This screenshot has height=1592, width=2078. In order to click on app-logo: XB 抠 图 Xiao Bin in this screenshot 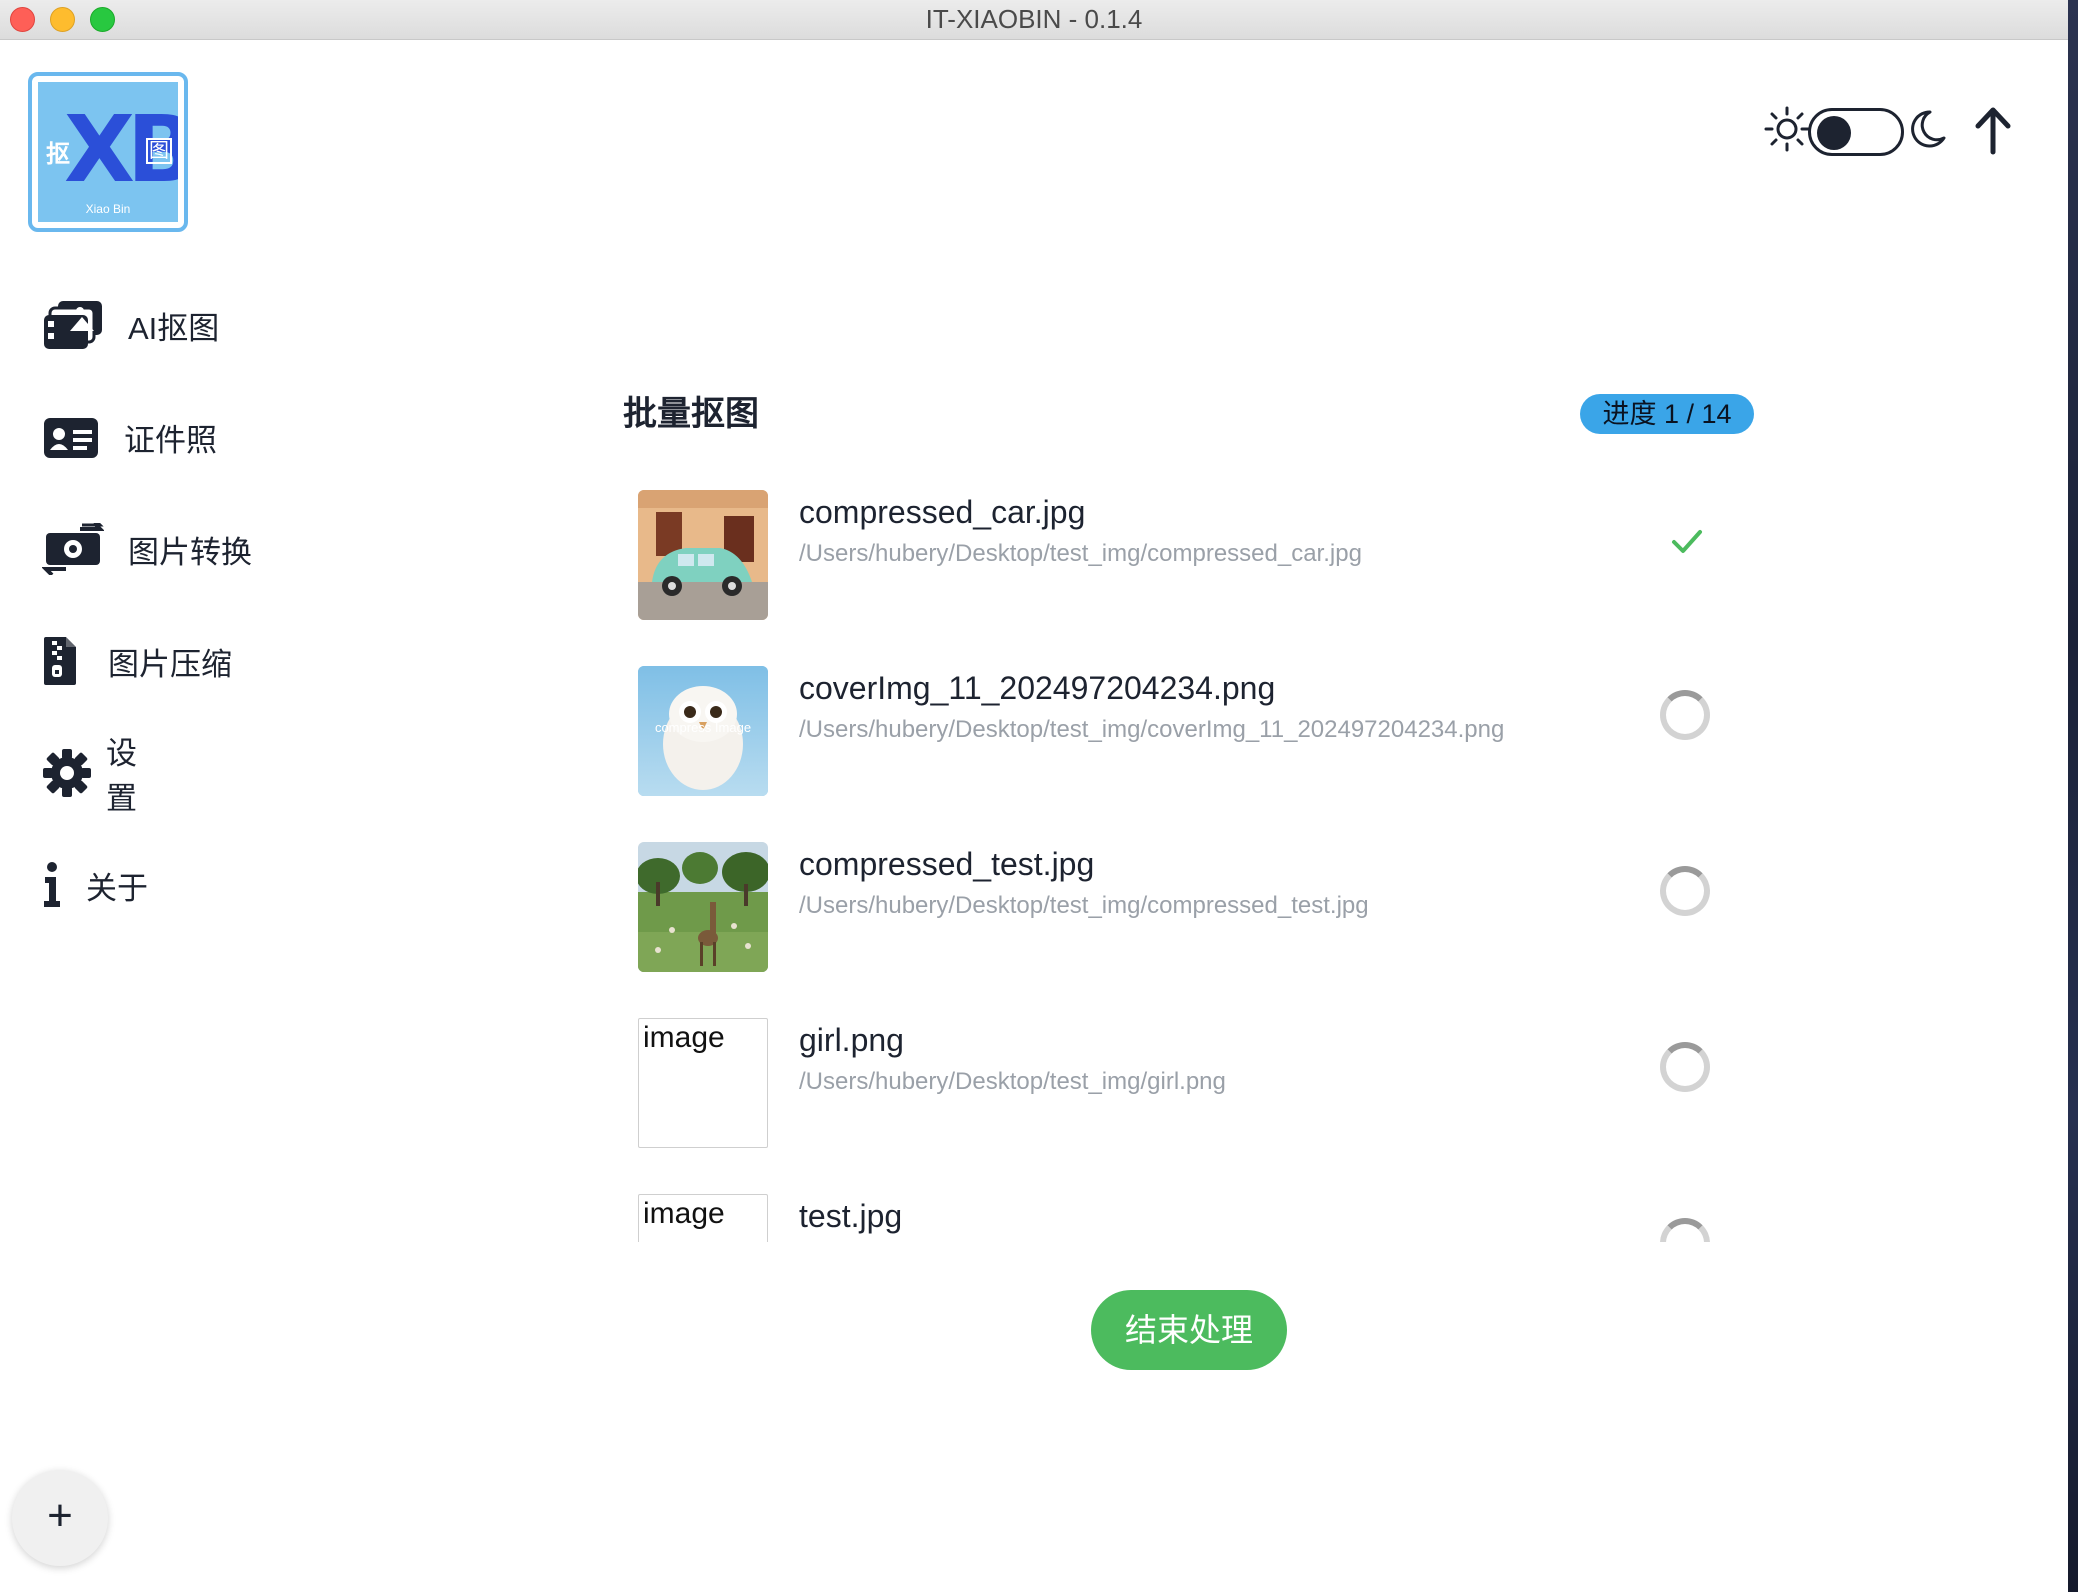, I will do `click(108, 152)`.